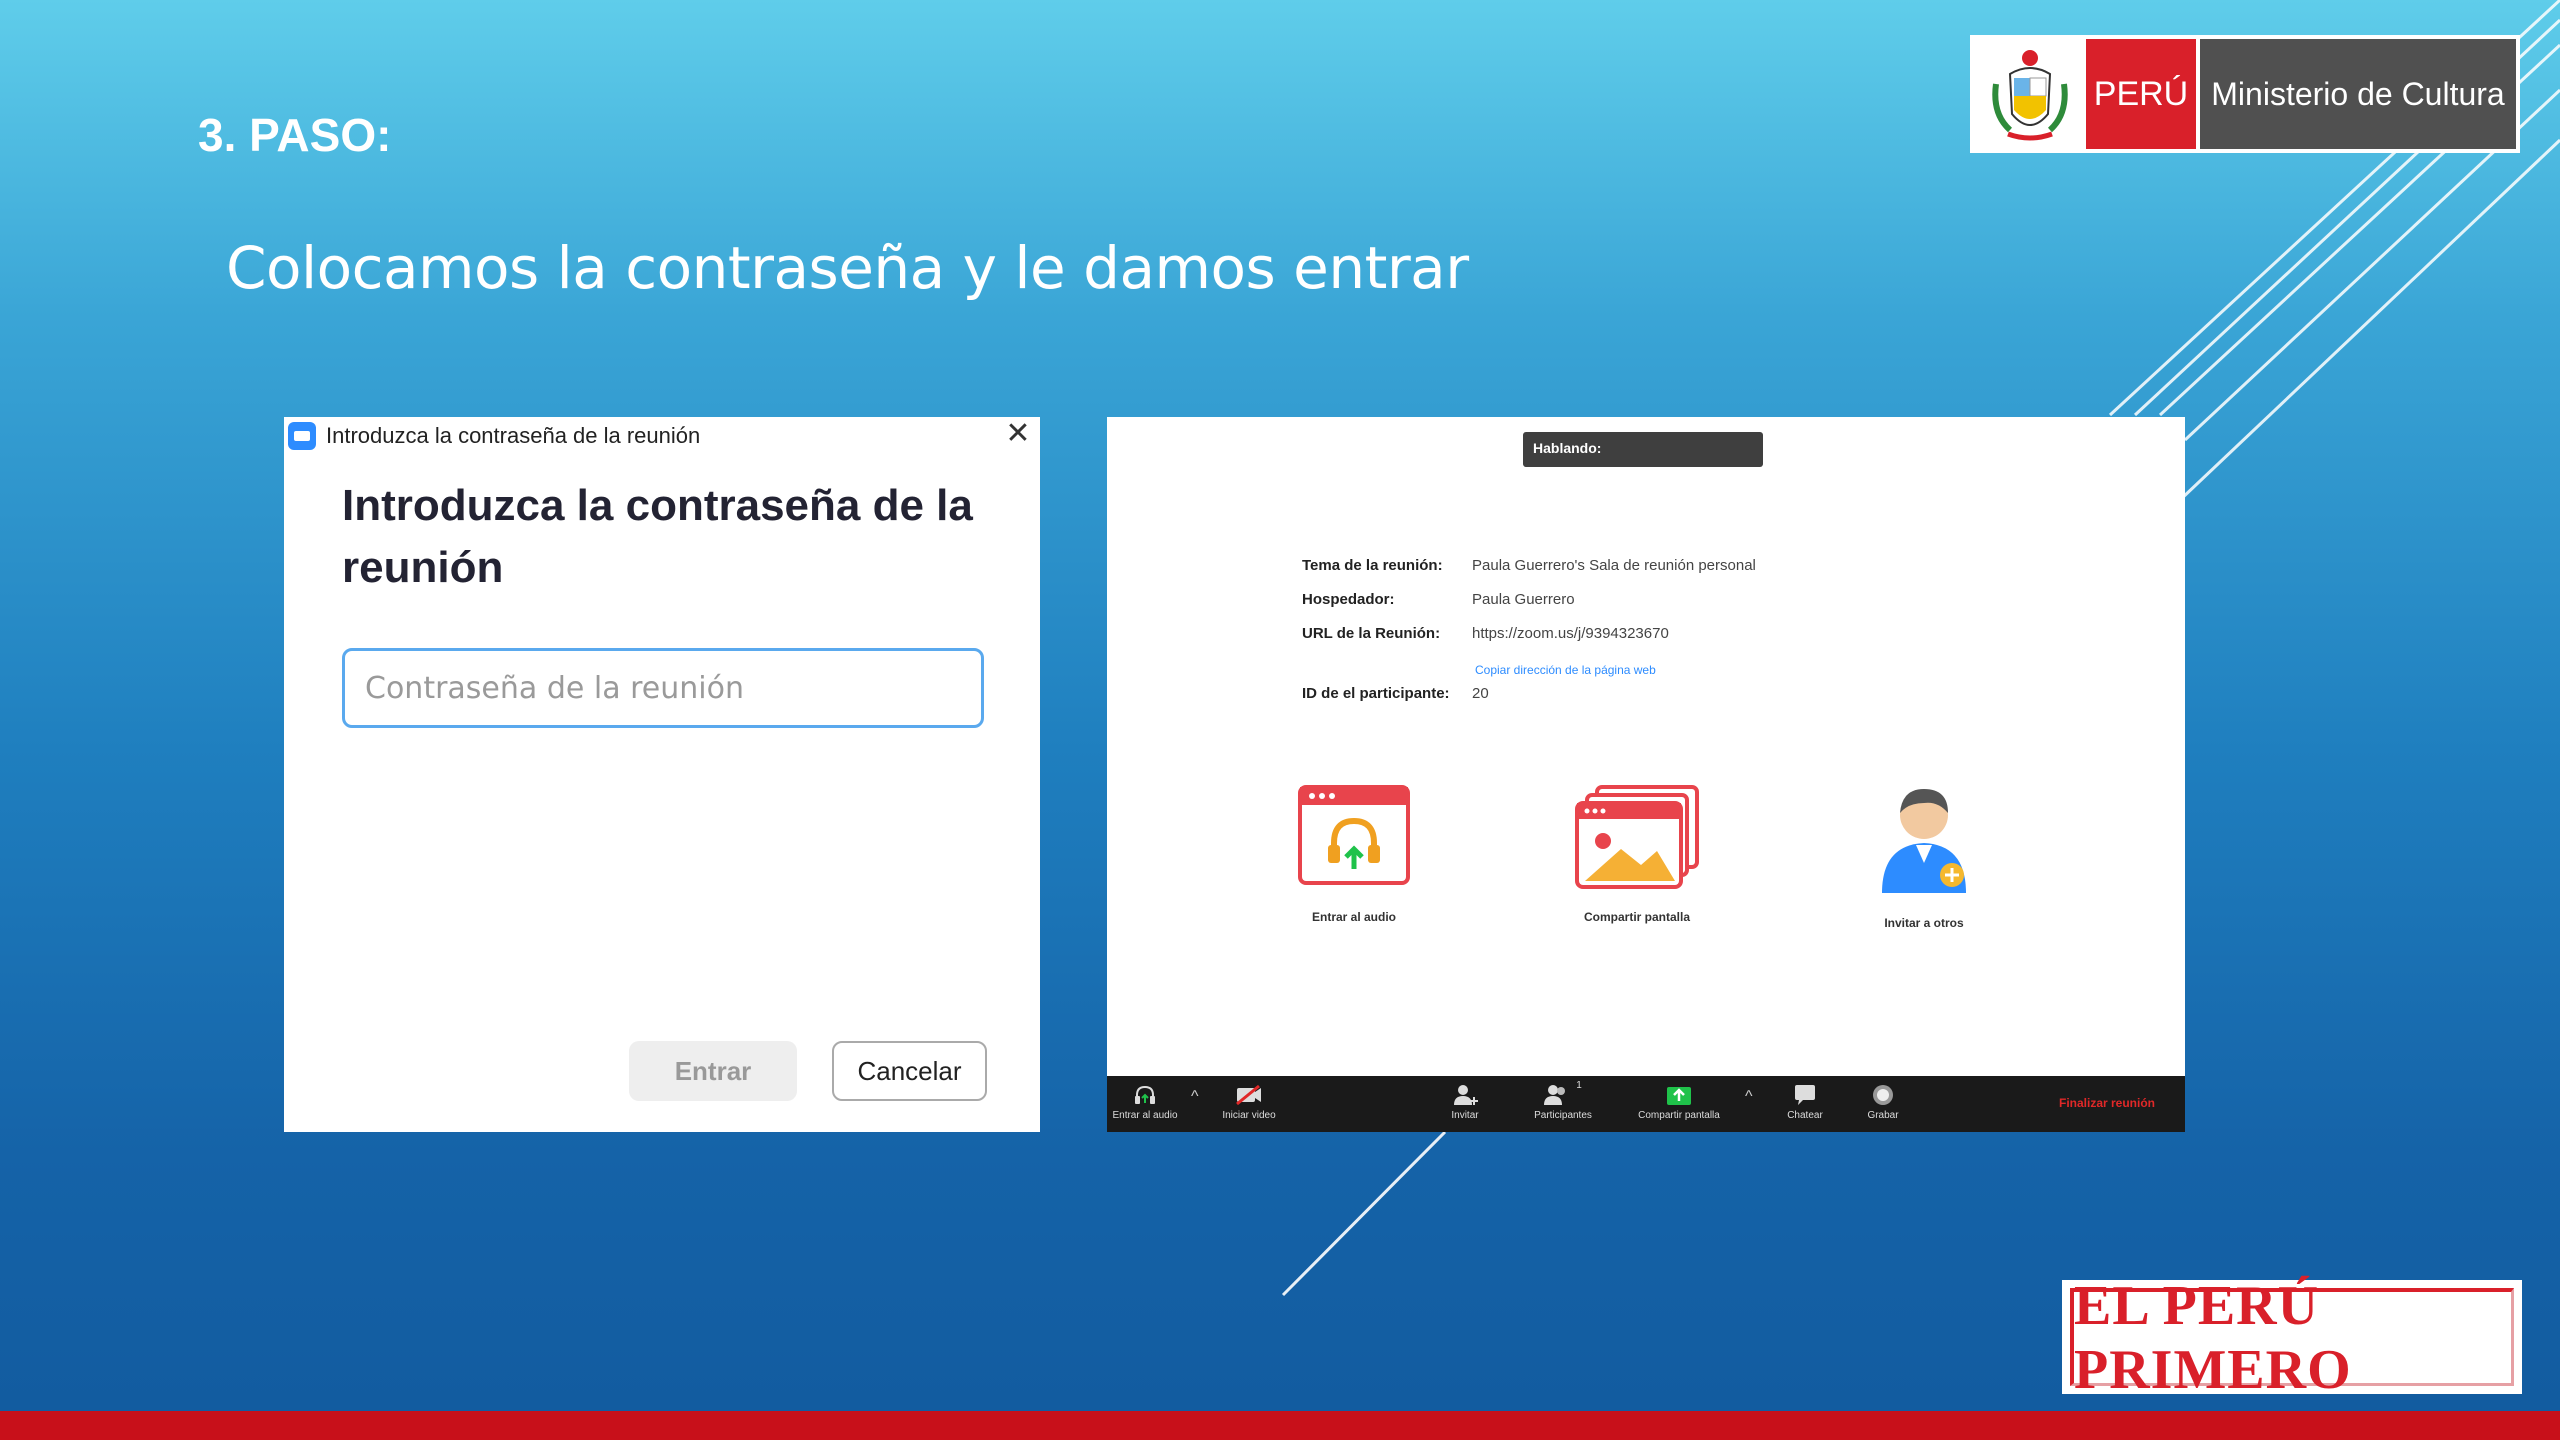 Image resolution: width=2560 pixels, height=1440 pixels. I want to click on invite-others-icon, so click(1924, 841).